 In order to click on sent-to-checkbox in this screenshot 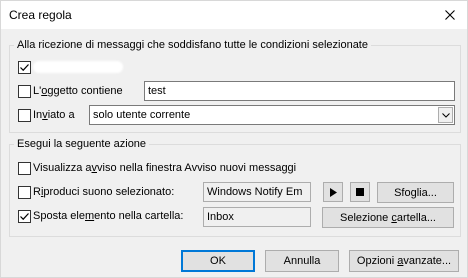, I will do `click(24, 115)`.